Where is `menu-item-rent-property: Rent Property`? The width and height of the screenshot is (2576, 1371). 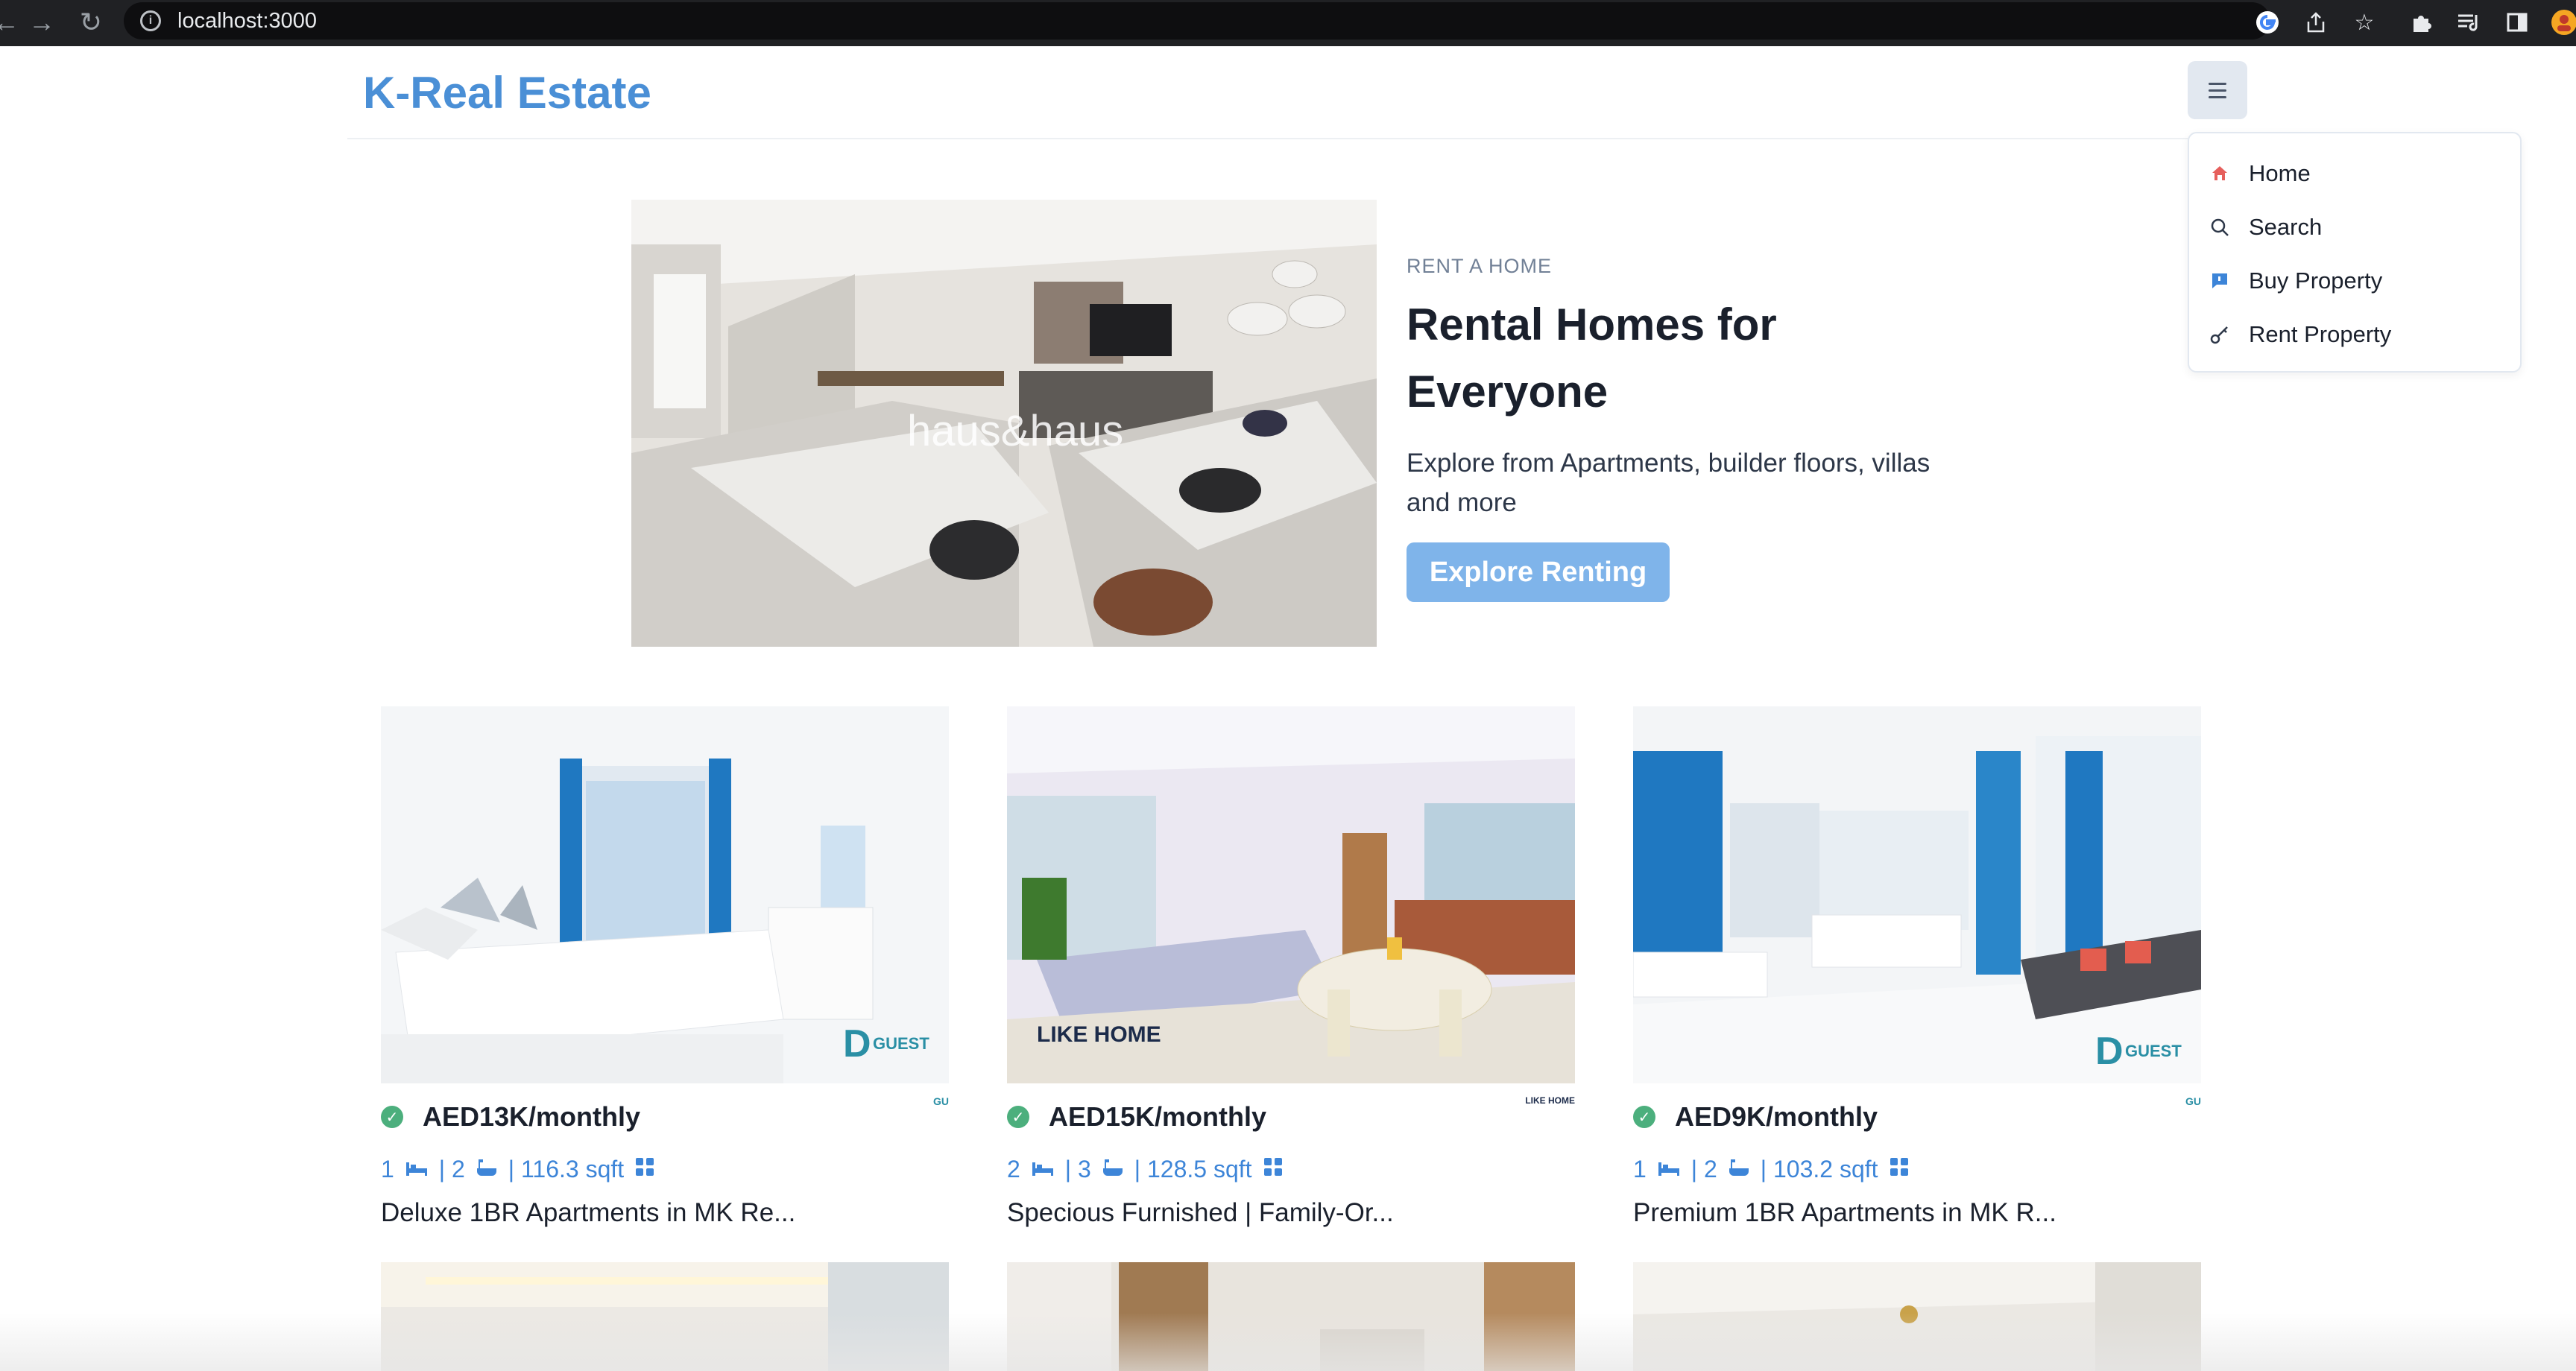
menu-item-rent-property: Rent Property is located at coordinates (2355, 334).